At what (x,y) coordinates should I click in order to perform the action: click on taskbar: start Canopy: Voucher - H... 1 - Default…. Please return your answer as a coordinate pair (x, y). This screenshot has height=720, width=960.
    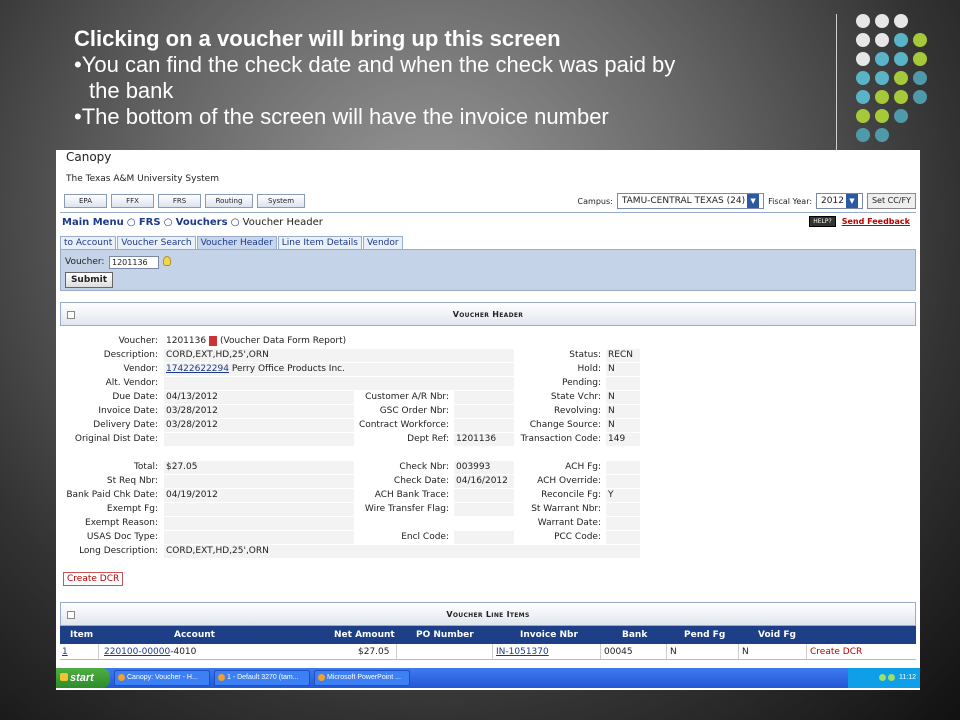
    Looking at the image, I should click on (488, 678).